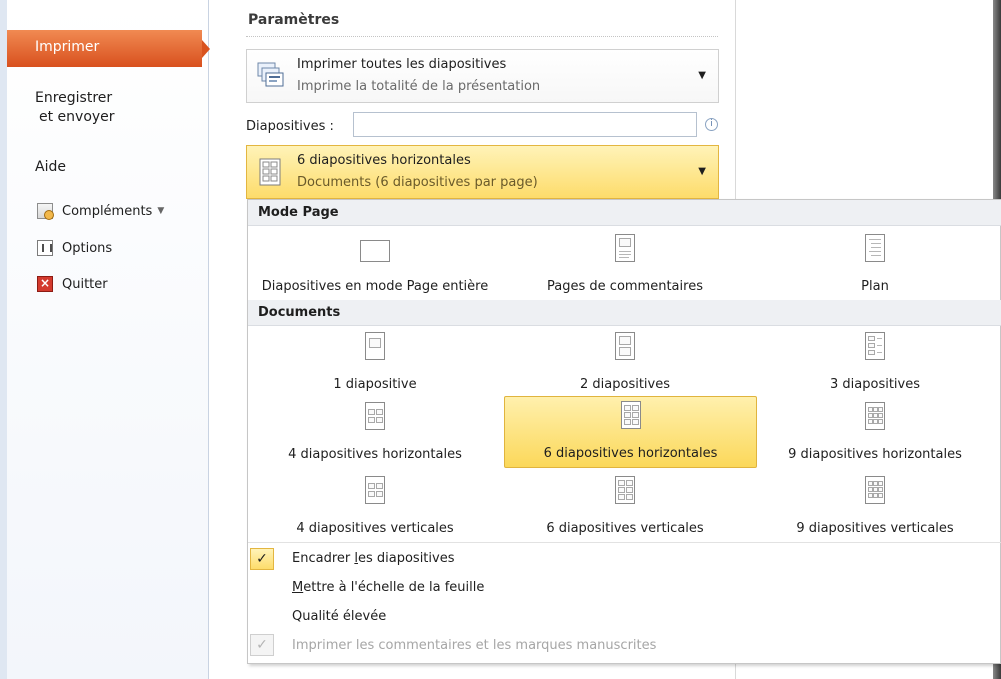 The width and height of the screenshot is (1001, 679). I want to click on nav-item-quit: × Quitter, so click(72, 284).